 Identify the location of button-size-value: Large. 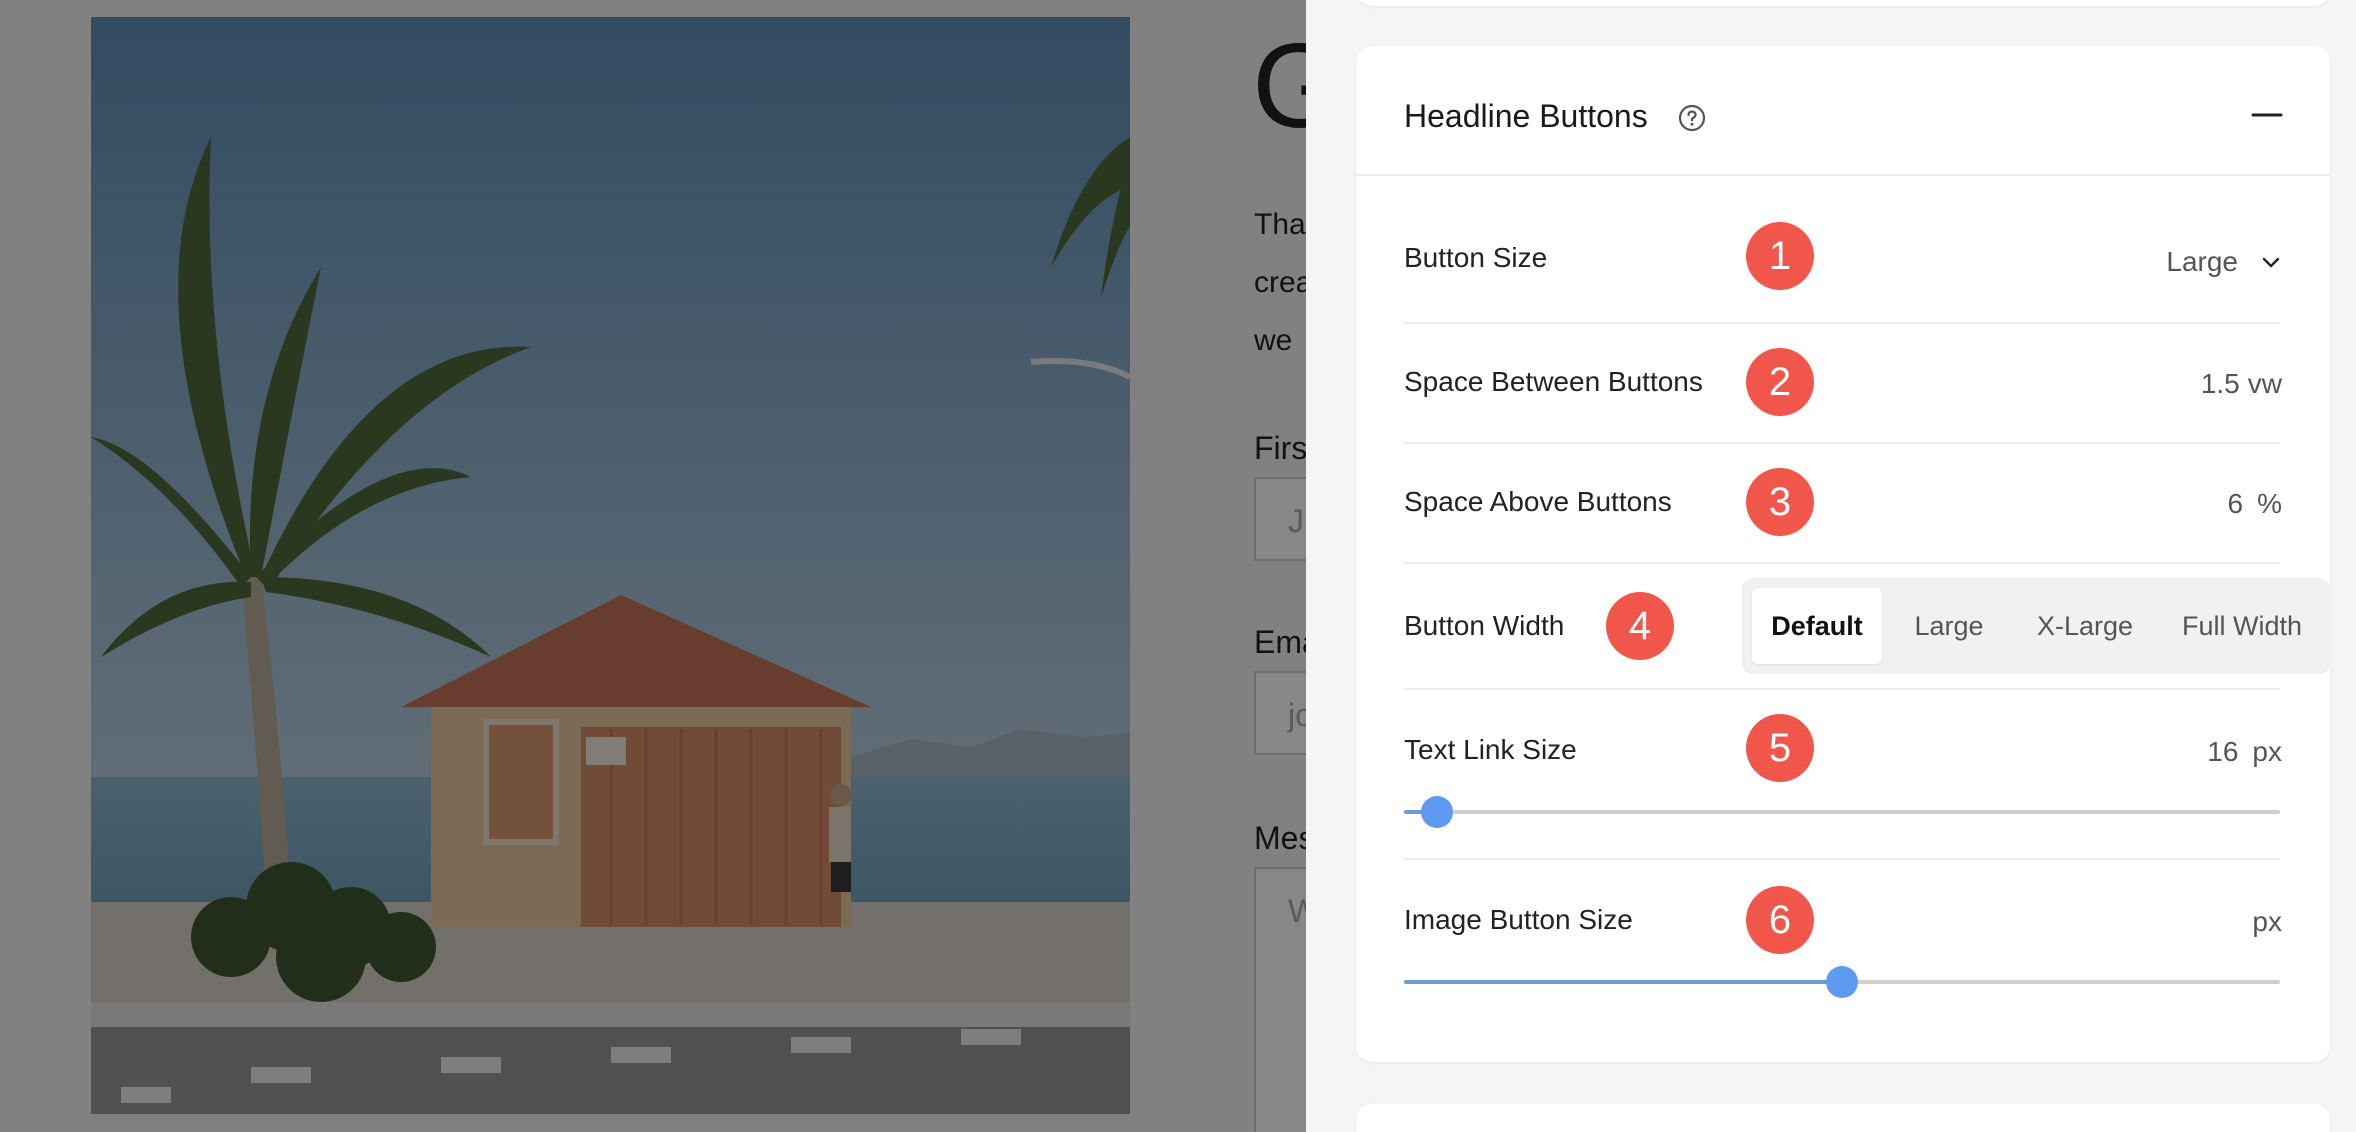
(2202, 261).